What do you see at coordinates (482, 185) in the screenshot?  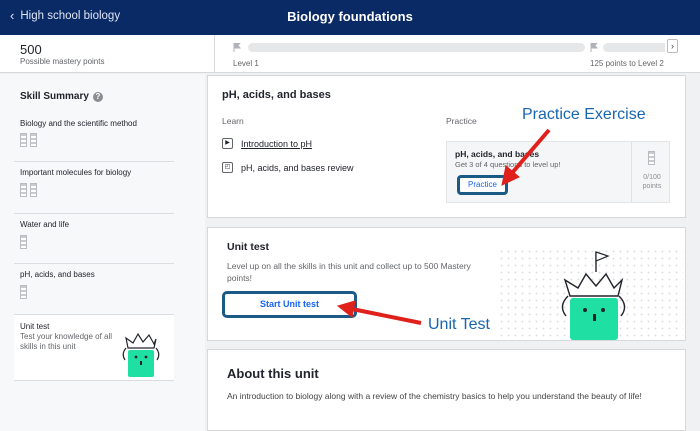 I see `practice-button: Practice` at bounding box center [482, 185].